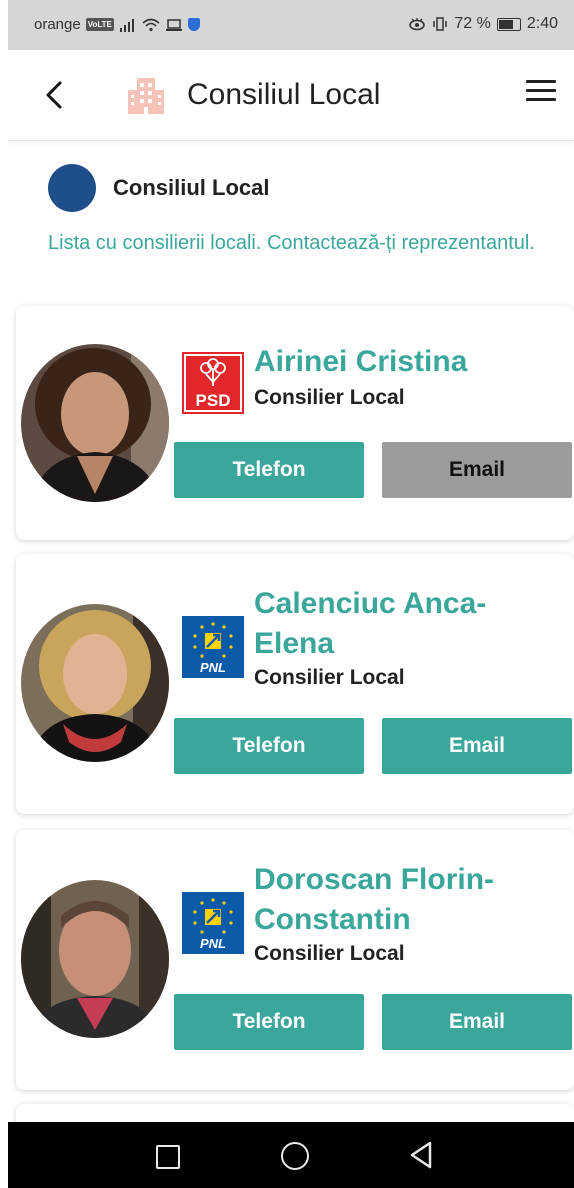 The width and height of the screenshot is (574, 1188). I want to click on councillor-name: Doroscan Florin- Constantin, so click(414, 900).